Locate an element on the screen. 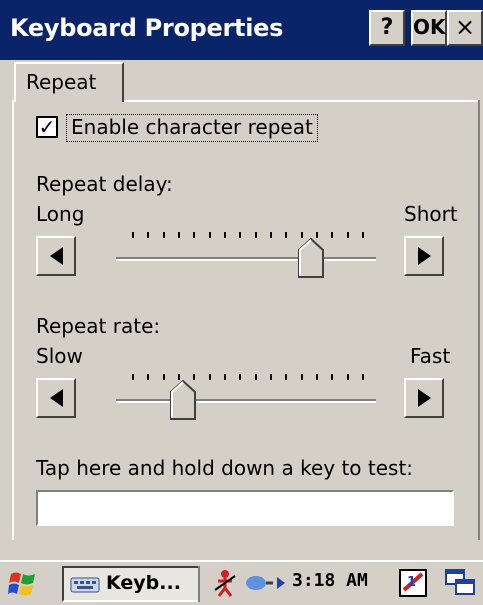 The height and width of the screenshot is (605, 483). delay-increase-button is located at coordinates (424, 256).